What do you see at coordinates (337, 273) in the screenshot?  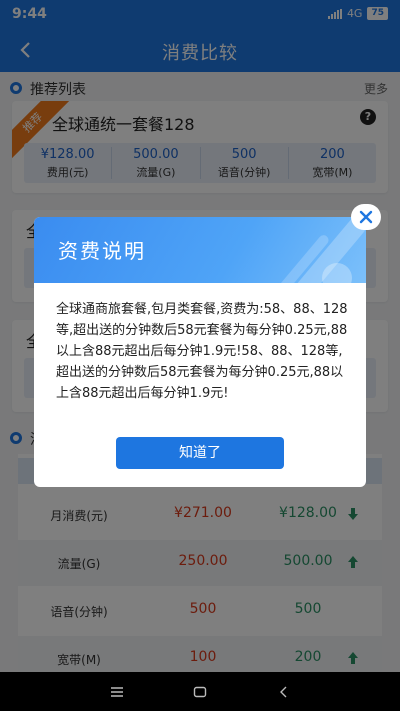 I see `header-decoration` at bounding box center [337, 273].